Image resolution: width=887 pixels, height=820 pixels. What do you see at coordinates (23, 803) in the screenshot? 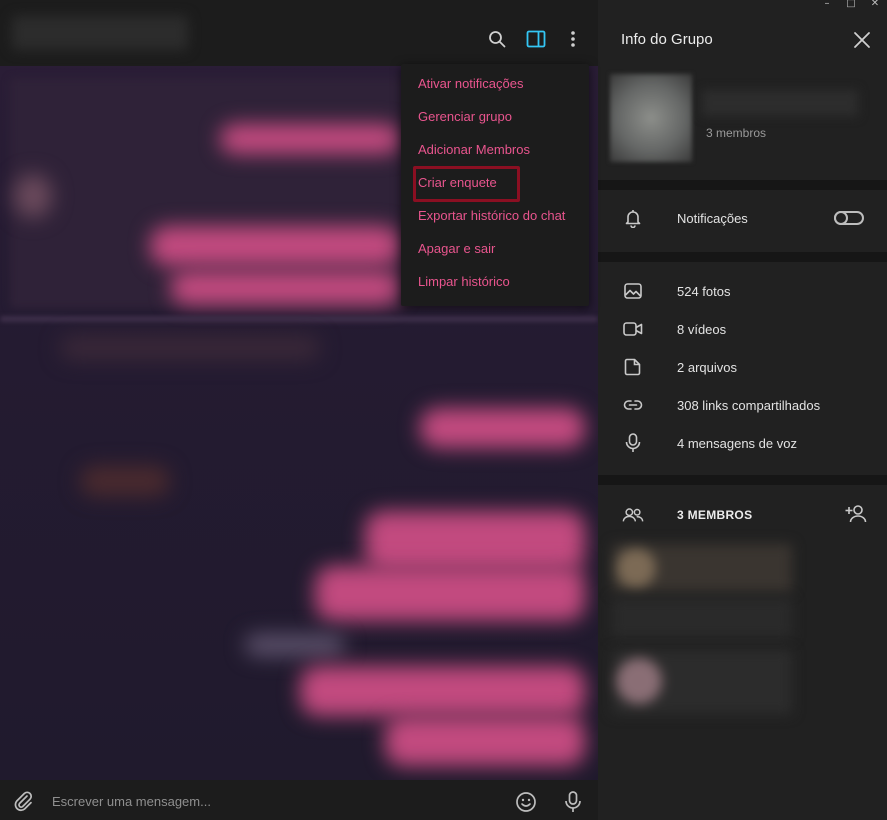
I see `attach-icon` at bounding box center [23, 803].